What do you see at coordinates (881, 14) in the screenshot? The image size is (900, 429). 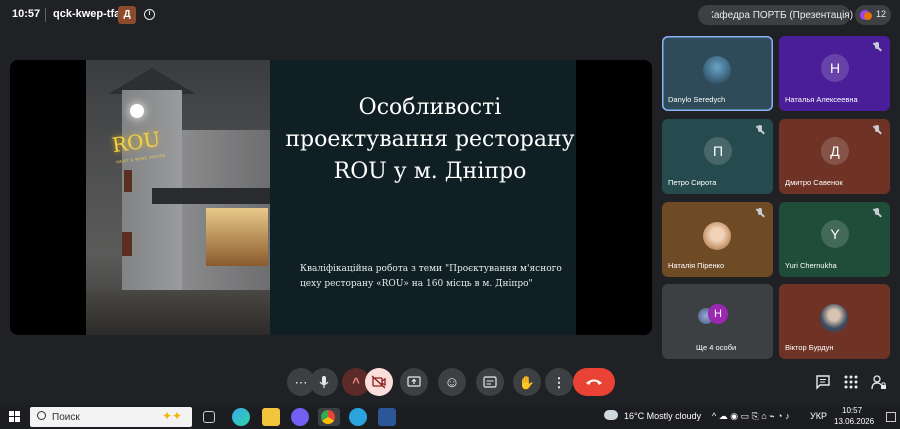 I see `participant-count: 12` at bounding box center [881, 14].